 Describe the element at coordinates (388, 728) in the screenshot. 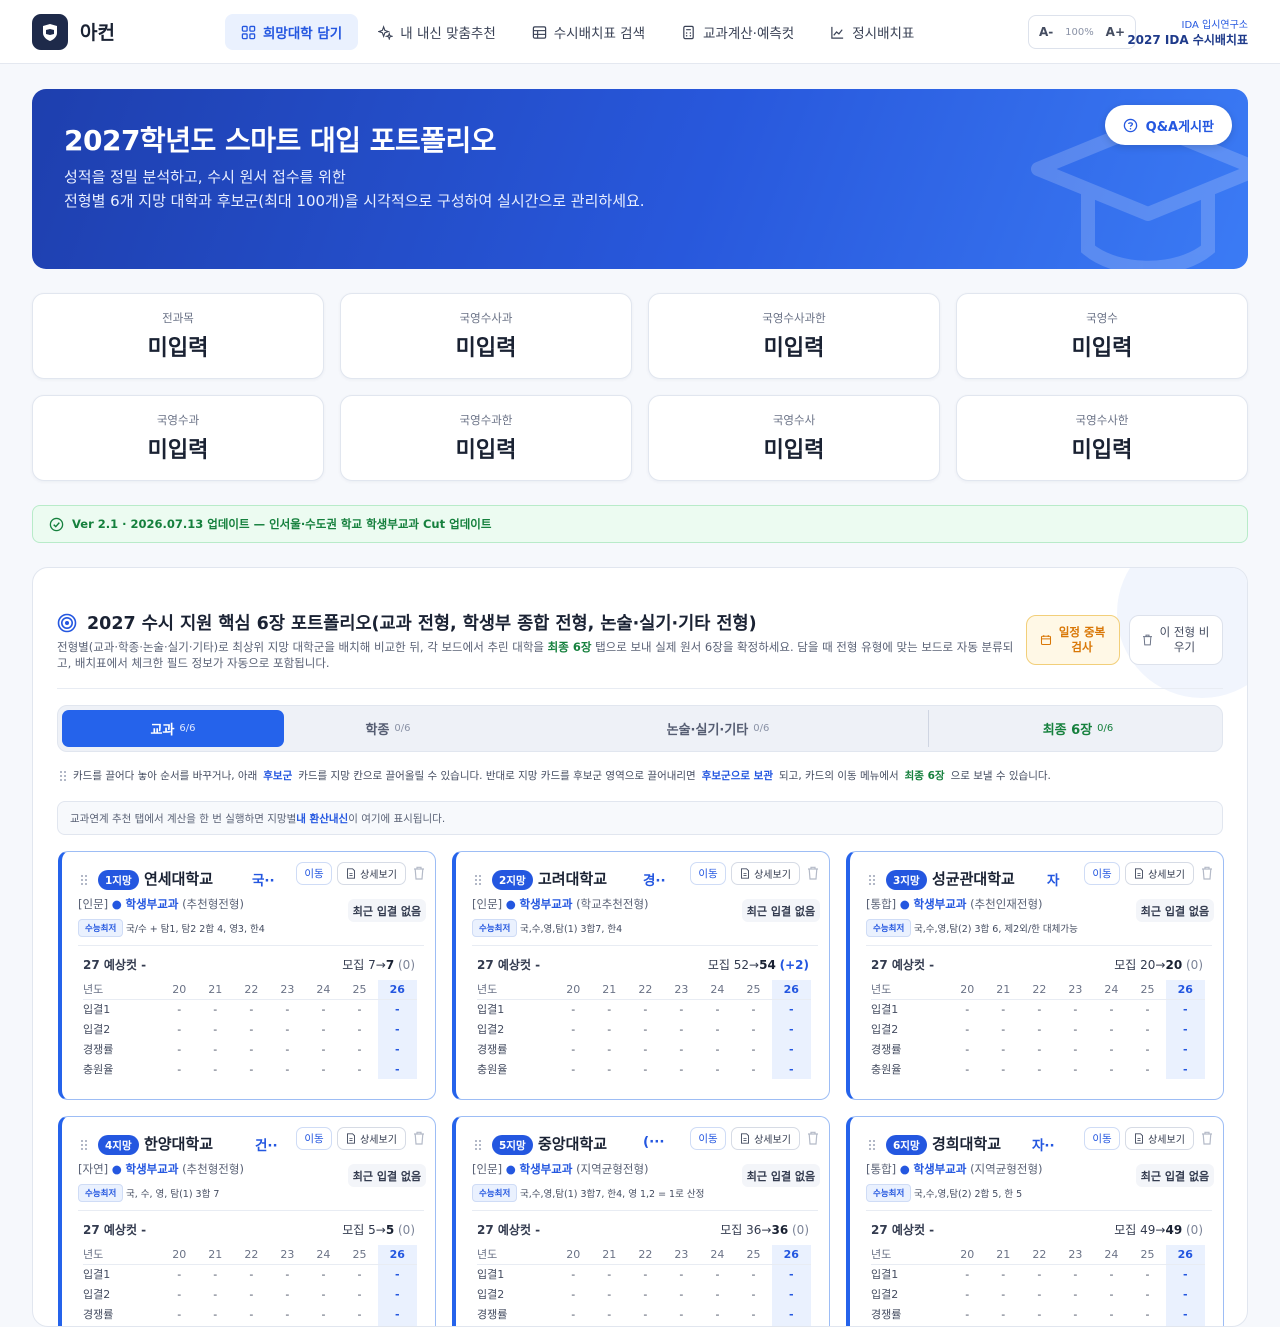

I see `tab-comprehensive: 학종 0/6` at that location.